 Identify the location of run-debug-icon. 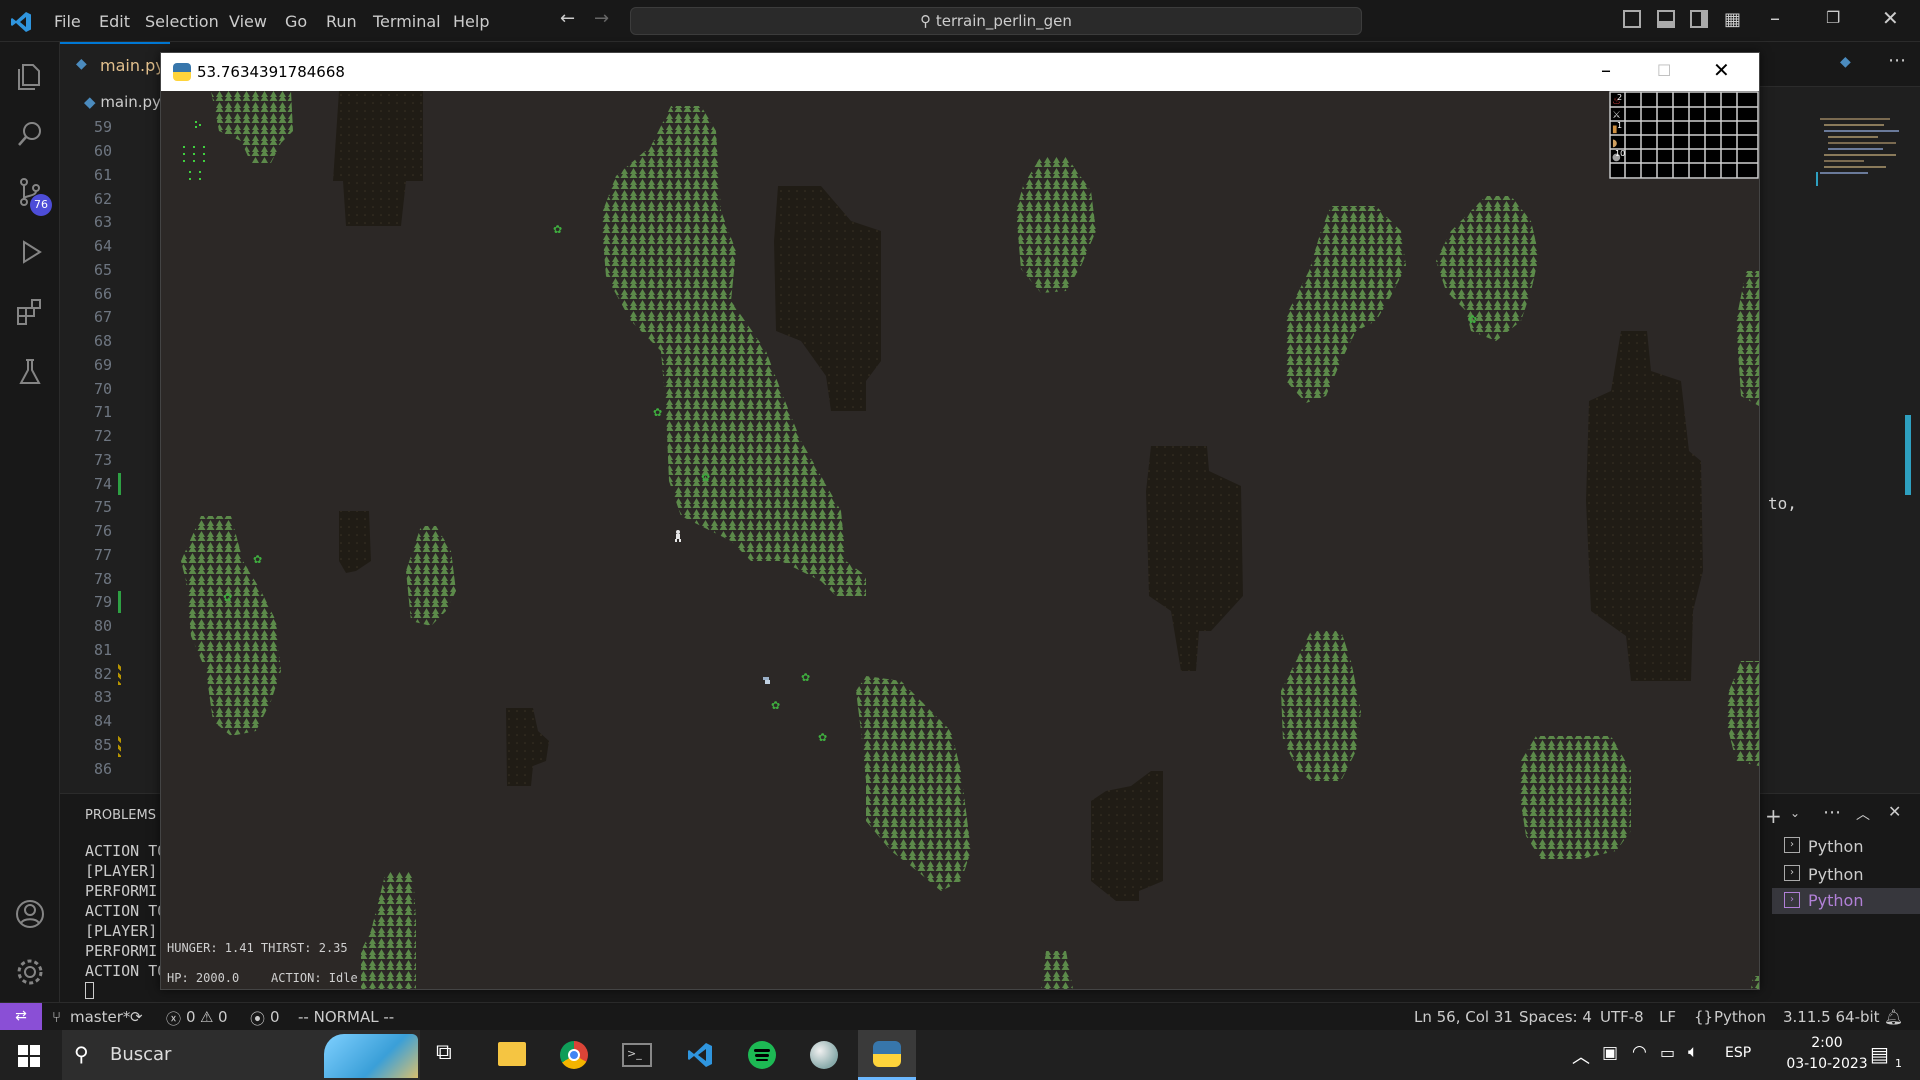
(30, 252).